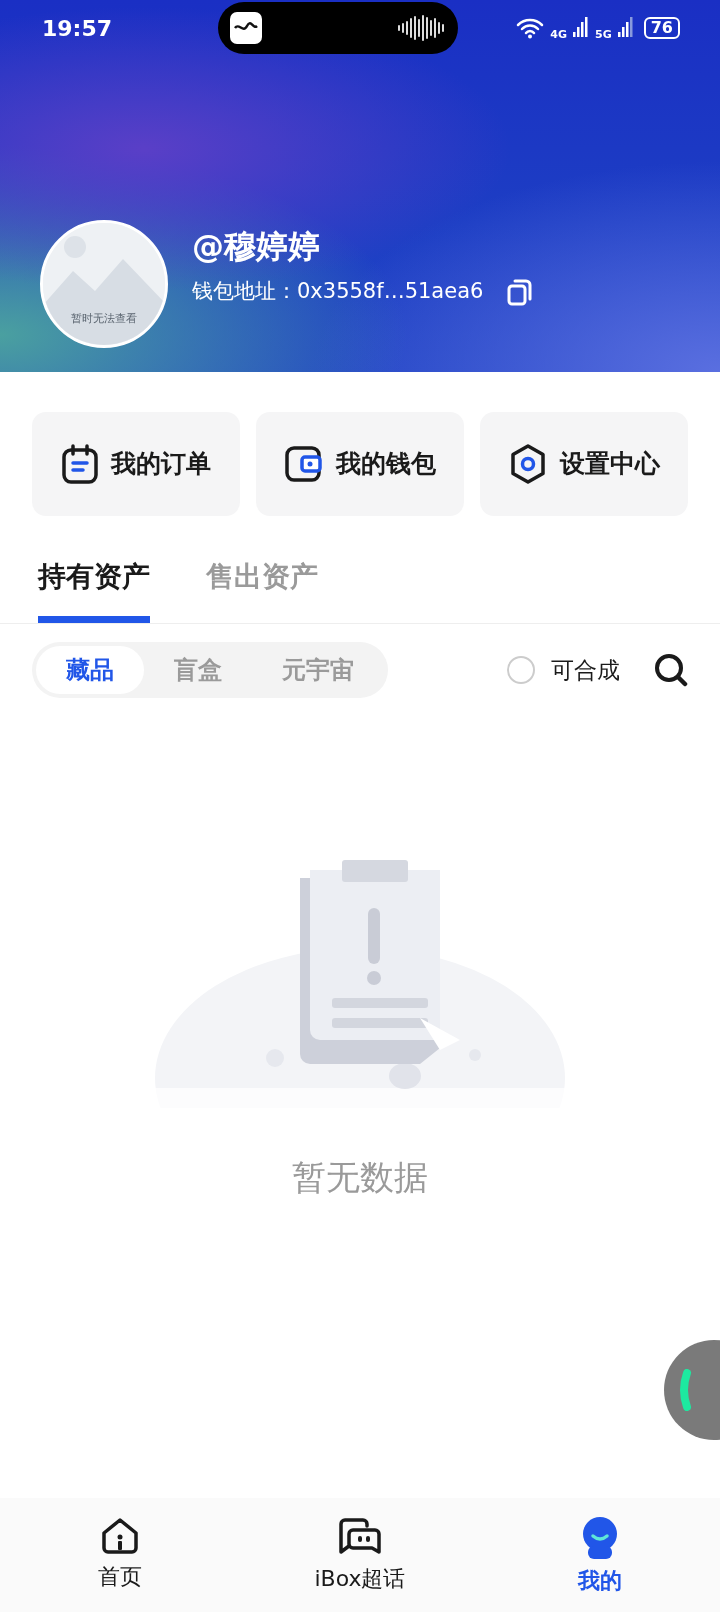 The image size is (720, 1612). Describe the element at coordinates (304, 464) in the screenshot. I see `wallet-icon` at that location.